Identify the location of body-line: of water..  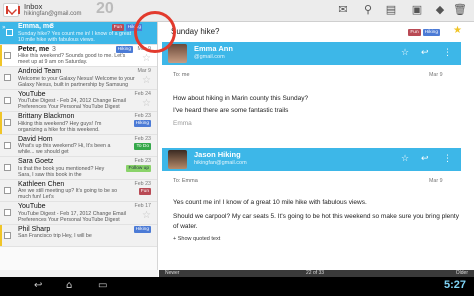
(185, 226).